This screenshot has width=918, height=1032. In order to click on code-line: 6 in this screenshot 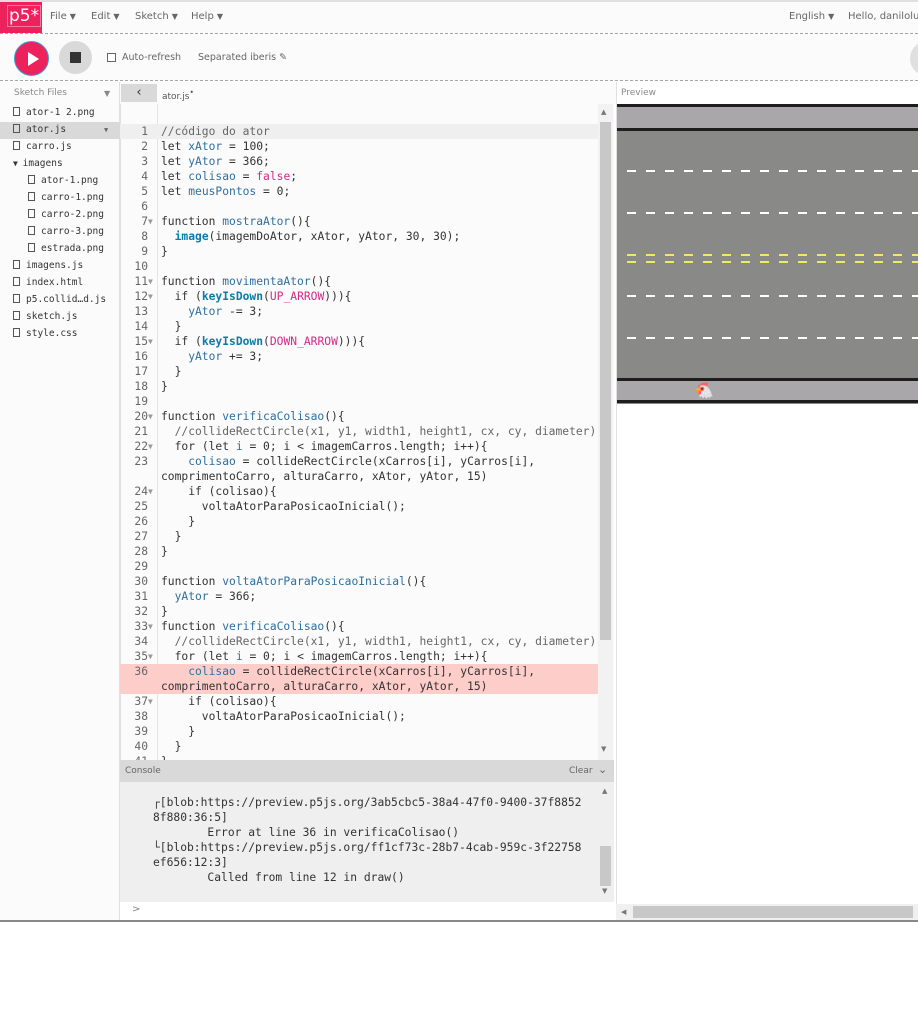, I will do `click(359, 206)`.